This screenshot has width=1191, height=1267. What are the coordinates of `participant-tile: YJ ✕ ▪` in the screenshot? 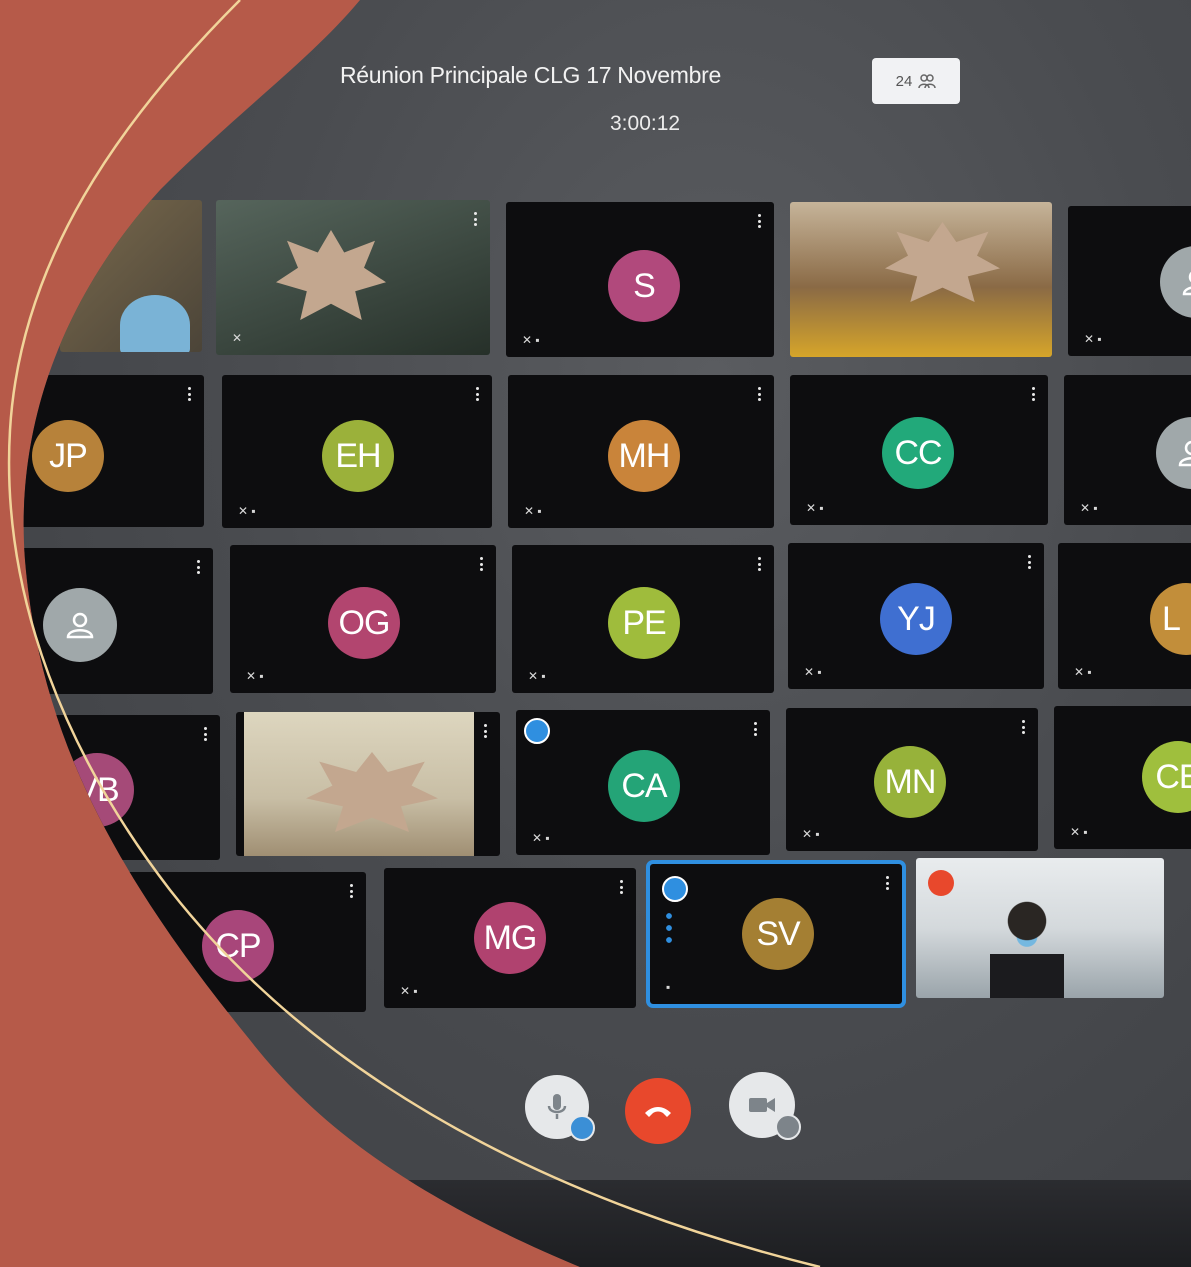 It's located at (916, 616).